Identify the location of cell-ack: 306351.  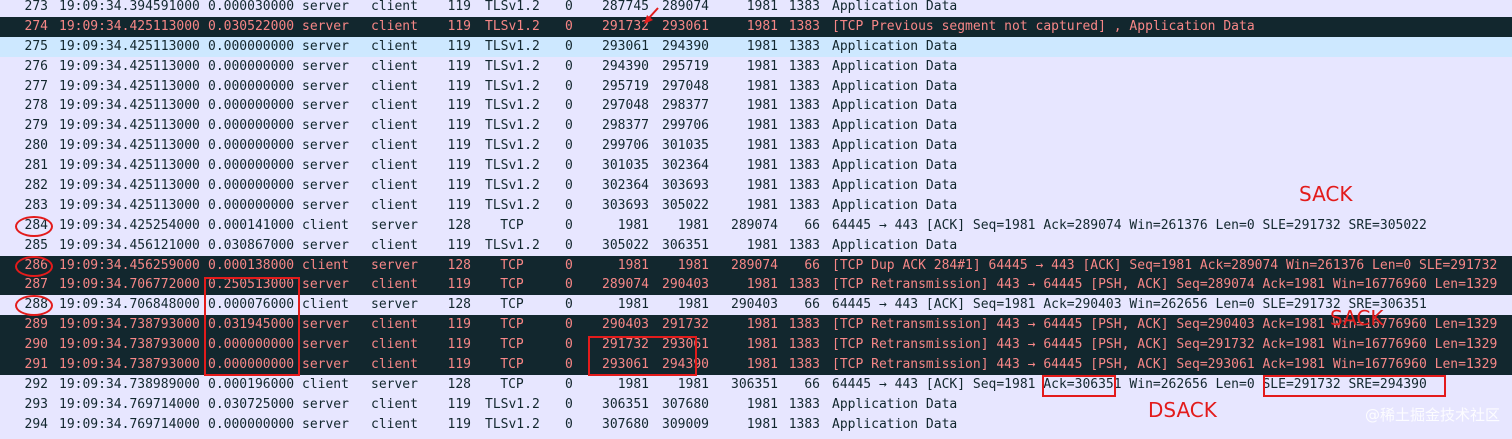
(754, 384).